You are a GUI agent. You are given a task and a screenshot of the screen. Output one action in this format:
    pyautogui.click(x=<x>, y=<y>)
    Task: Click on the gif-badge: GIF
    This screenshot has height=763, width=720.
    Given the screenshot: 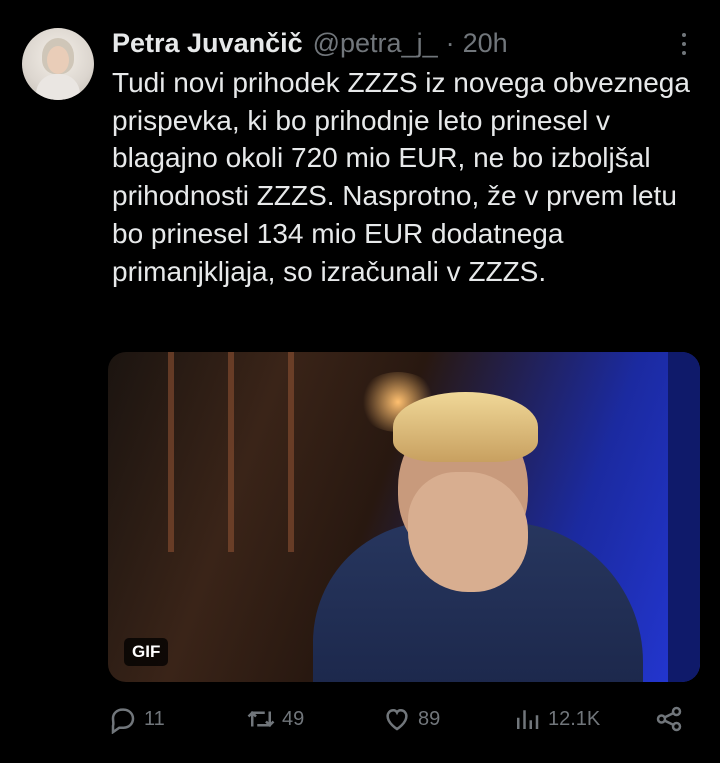 What is the action you would take?
    pyautogui.click(x=146, y=652)
    